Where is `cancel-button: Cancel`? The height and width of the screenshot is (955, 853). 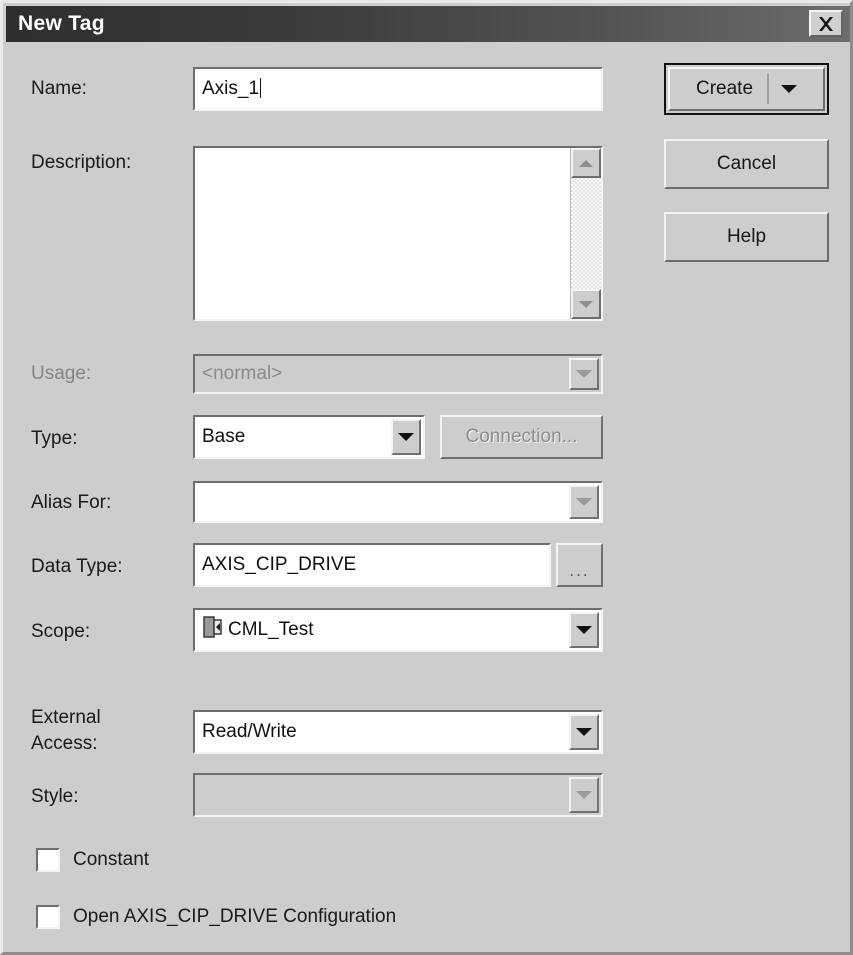 cancel-button: Cancel is located at coordinates (746, 164).